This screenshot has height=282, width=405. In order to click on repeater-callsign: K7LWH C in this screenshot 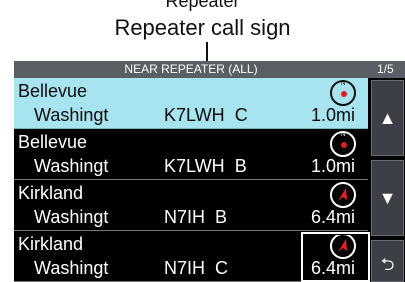, I will do `click(206, 115)`.